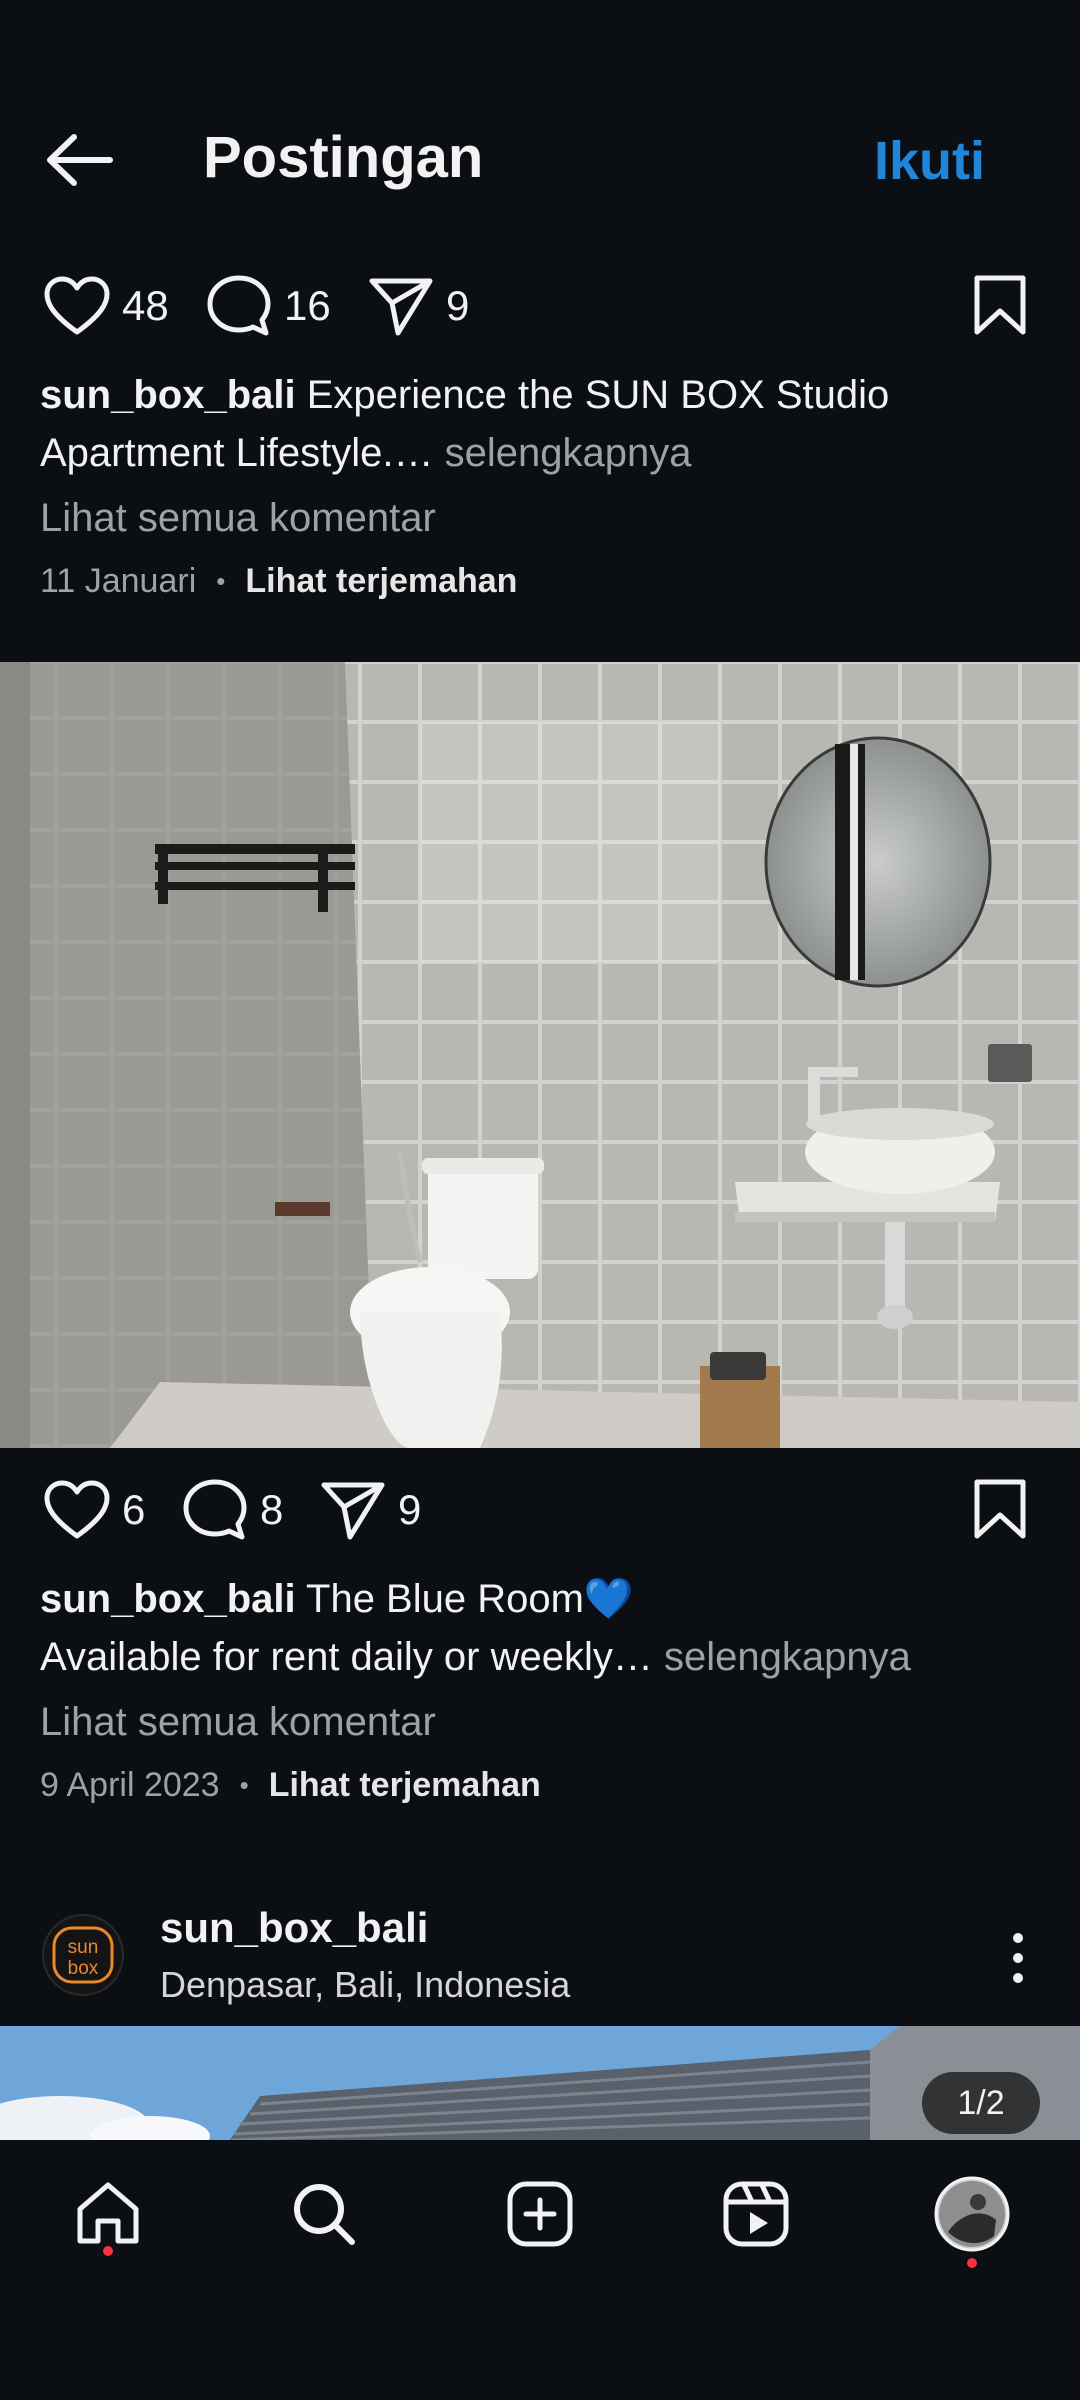 This screenshot has width=1080, height=2400. I want to click on post-image-building, so click(540, 2083).